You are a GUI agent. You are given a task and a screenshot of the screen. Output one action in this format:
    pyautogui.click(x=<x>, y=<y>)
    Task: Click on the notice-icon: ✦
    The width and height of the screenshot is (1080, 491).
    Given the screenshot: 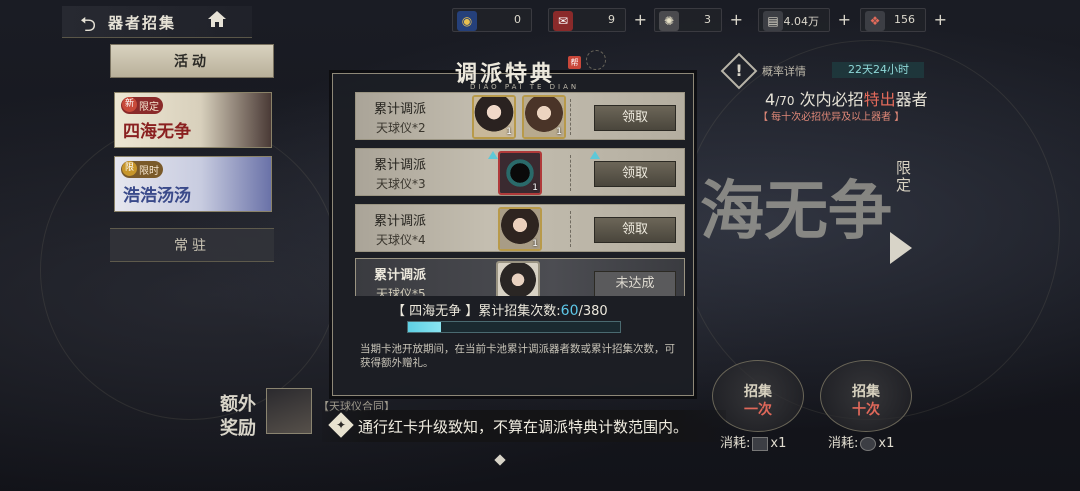 What is the action you would take?
    pyautogui.click(x=341, y=425)
    